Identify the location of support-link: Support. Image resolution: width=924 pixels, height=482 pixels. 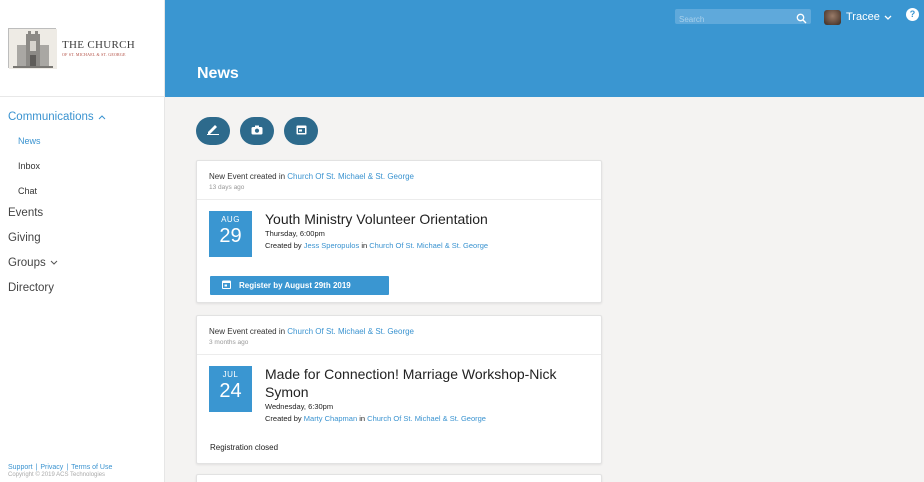
(20, 467).